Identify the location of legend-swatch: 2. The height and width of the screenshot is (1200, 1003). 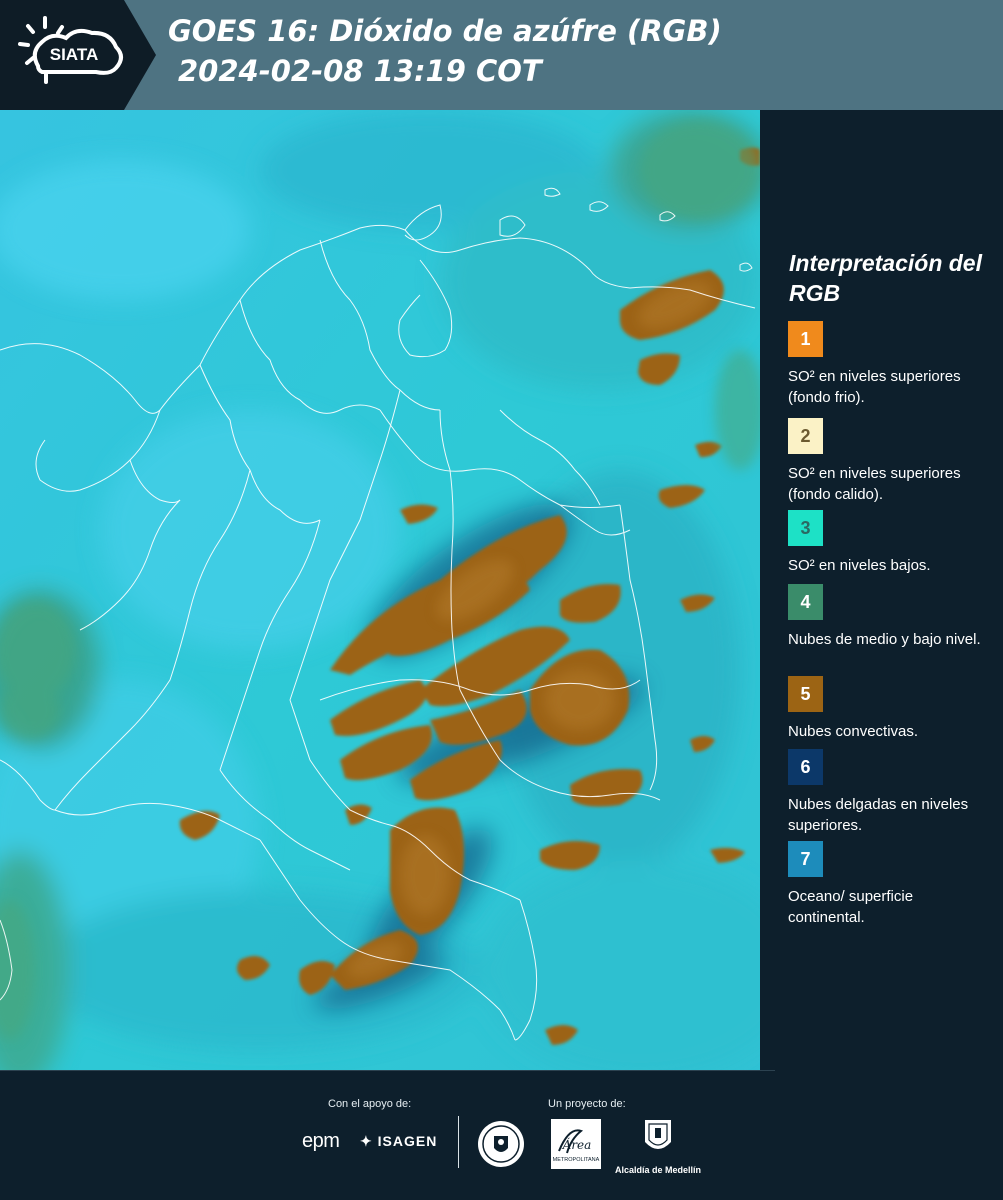
(805, 436).